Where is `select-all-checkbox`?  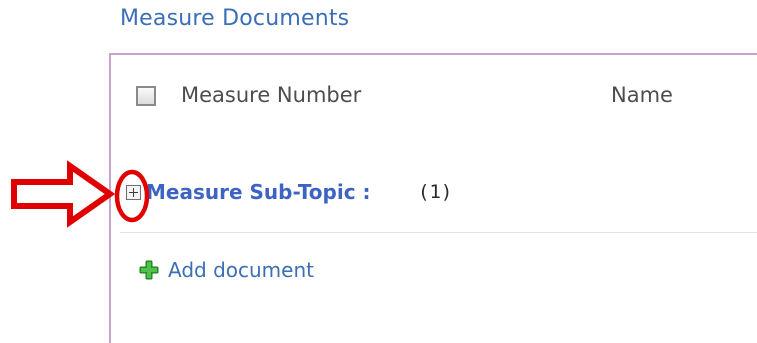 select-all-checkbox is located at coordinates (146, 96).